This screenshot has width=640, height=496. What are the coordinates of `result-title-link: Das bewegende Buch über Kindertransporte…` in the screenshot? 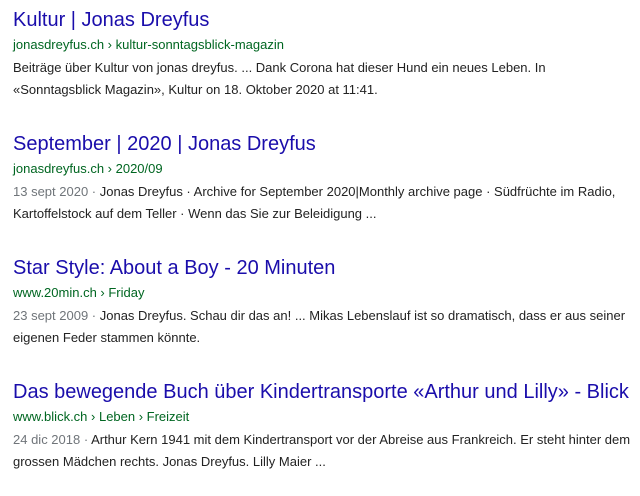 It's located at (321, 392).